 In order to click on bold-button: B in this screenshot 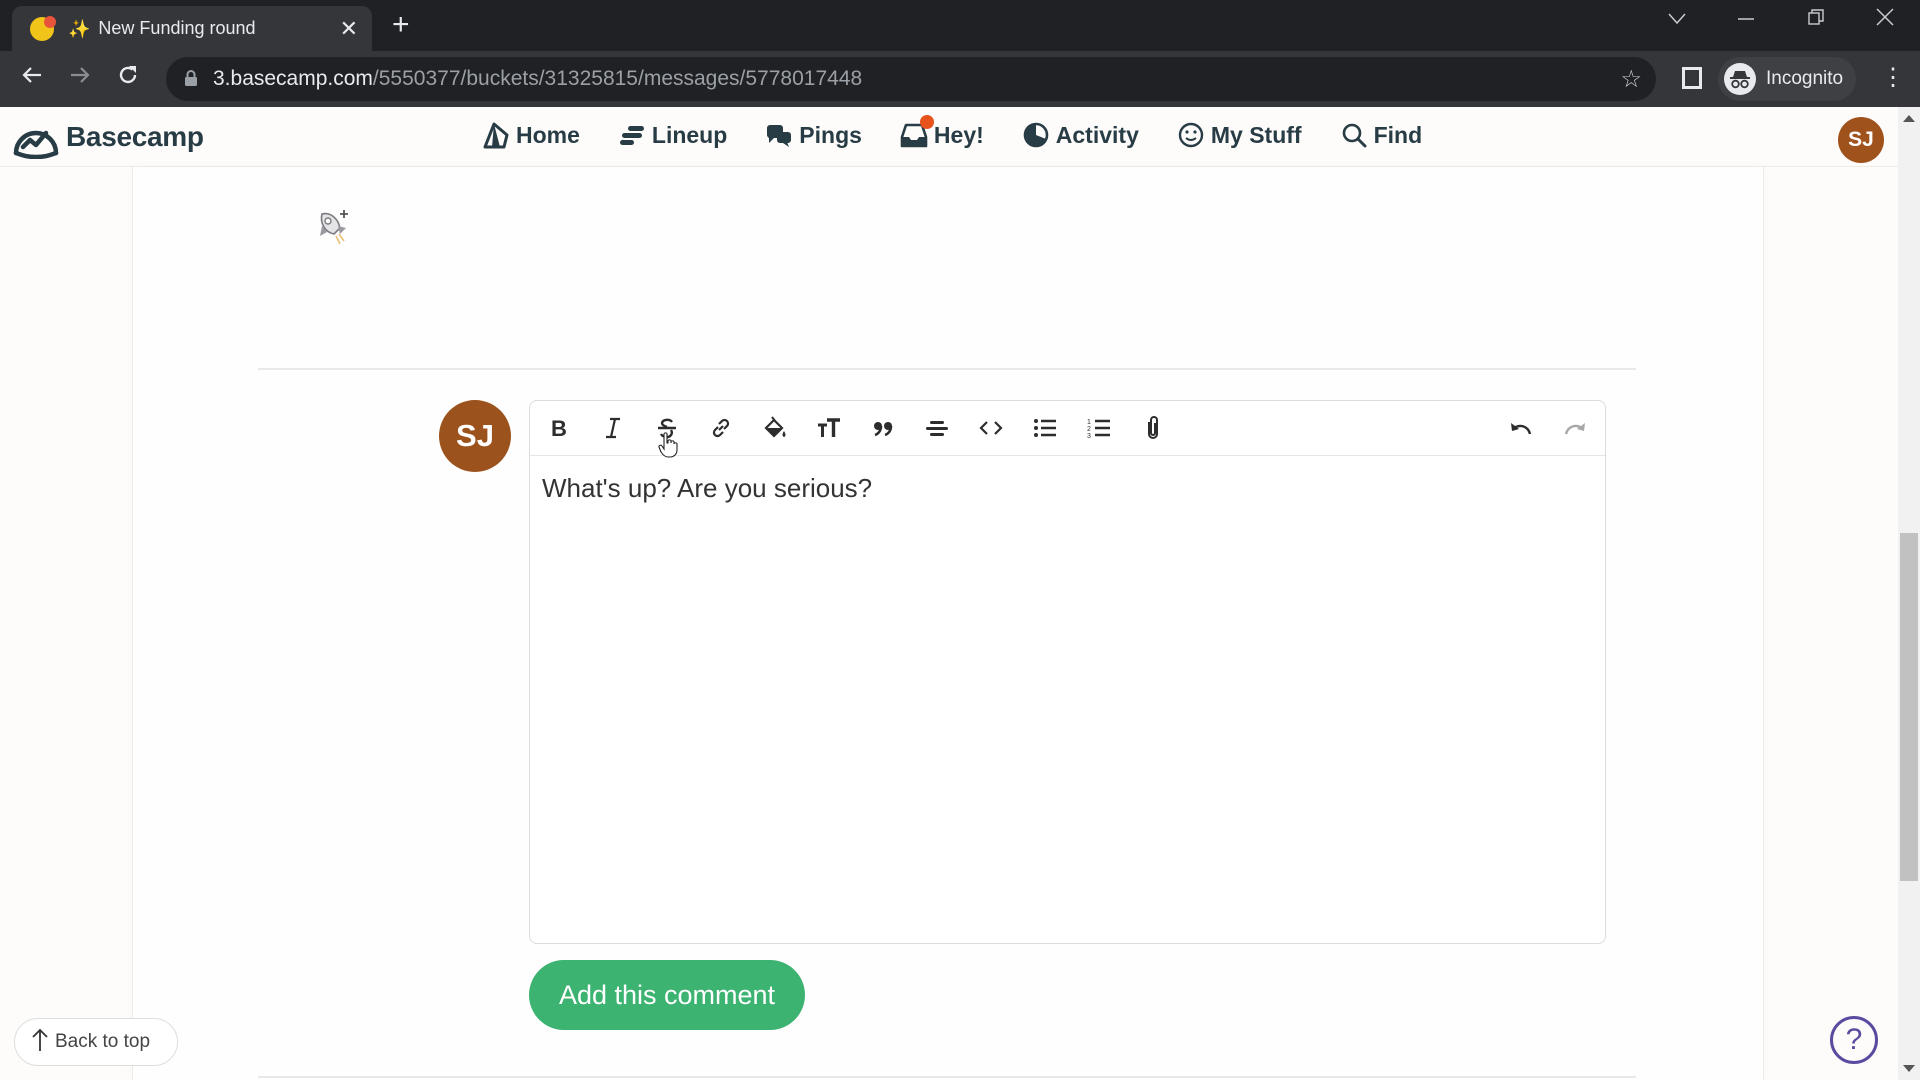, I will do `click(559, 428)`.